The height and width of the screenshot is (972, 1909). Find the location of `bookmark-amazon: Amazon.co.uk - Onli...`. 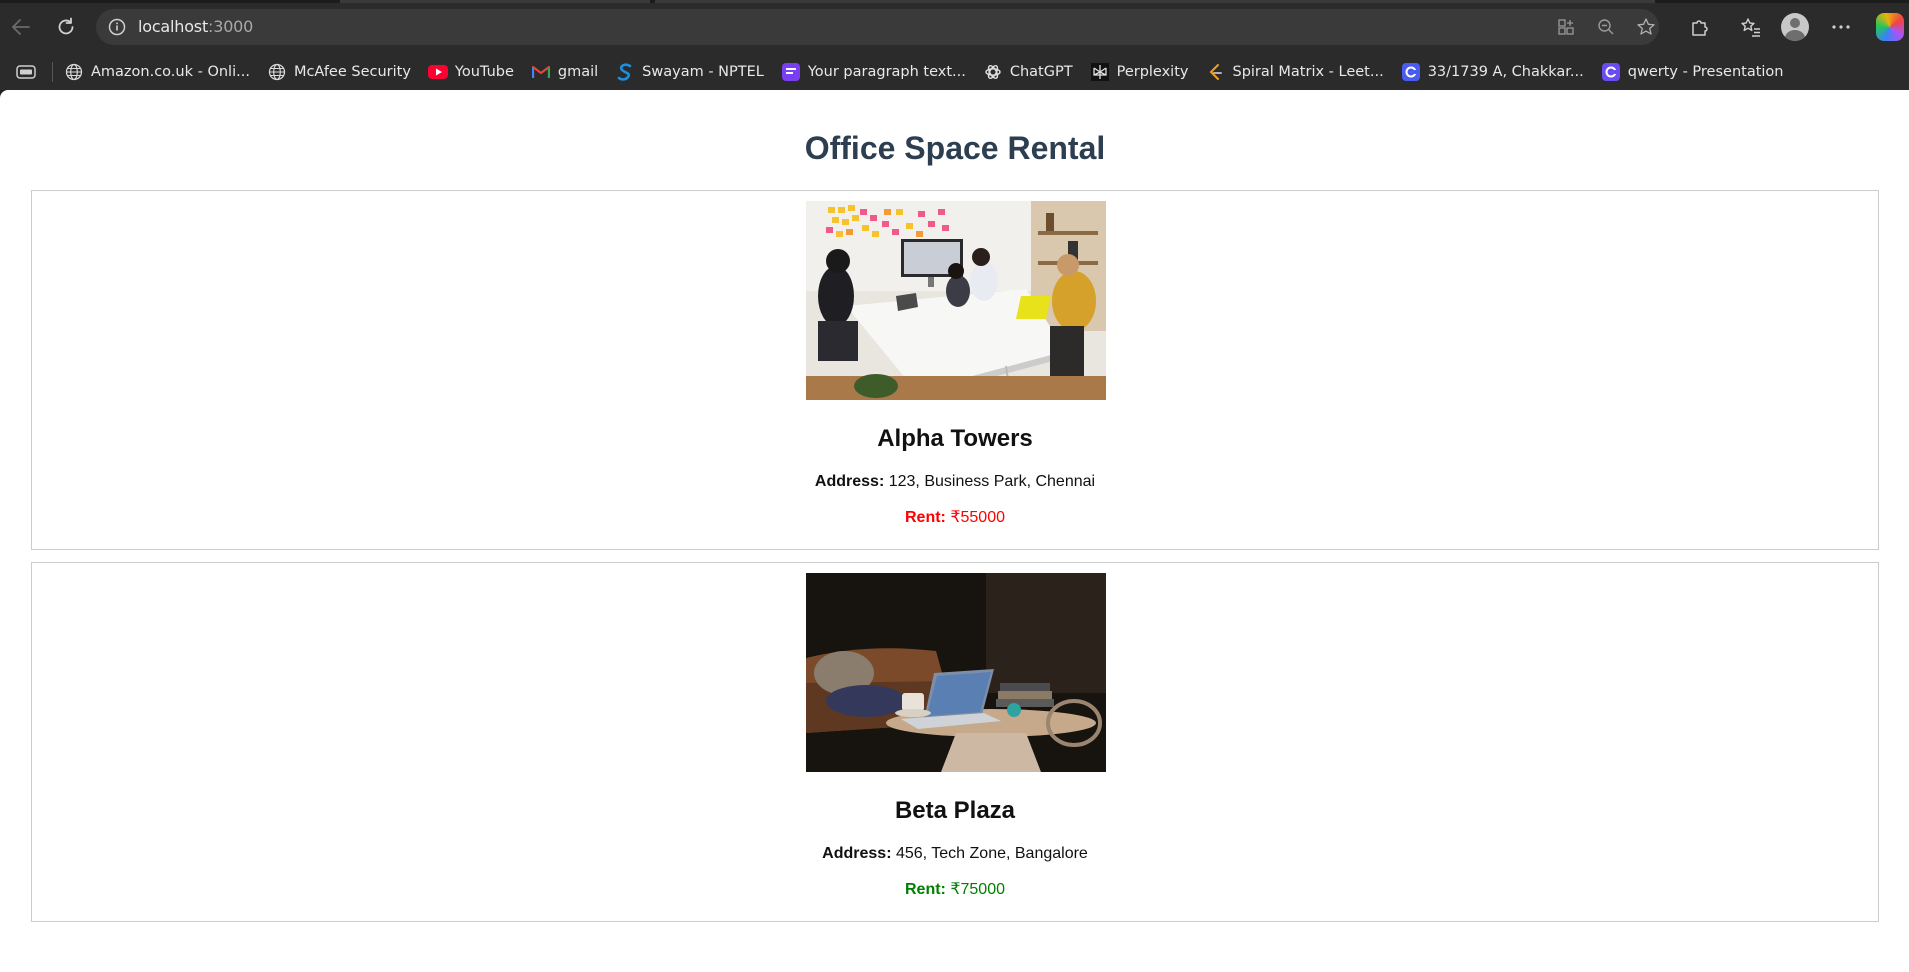

bookmark-amazon: Amazon.co.uk - Onli... is located at coordinates (157, 72).